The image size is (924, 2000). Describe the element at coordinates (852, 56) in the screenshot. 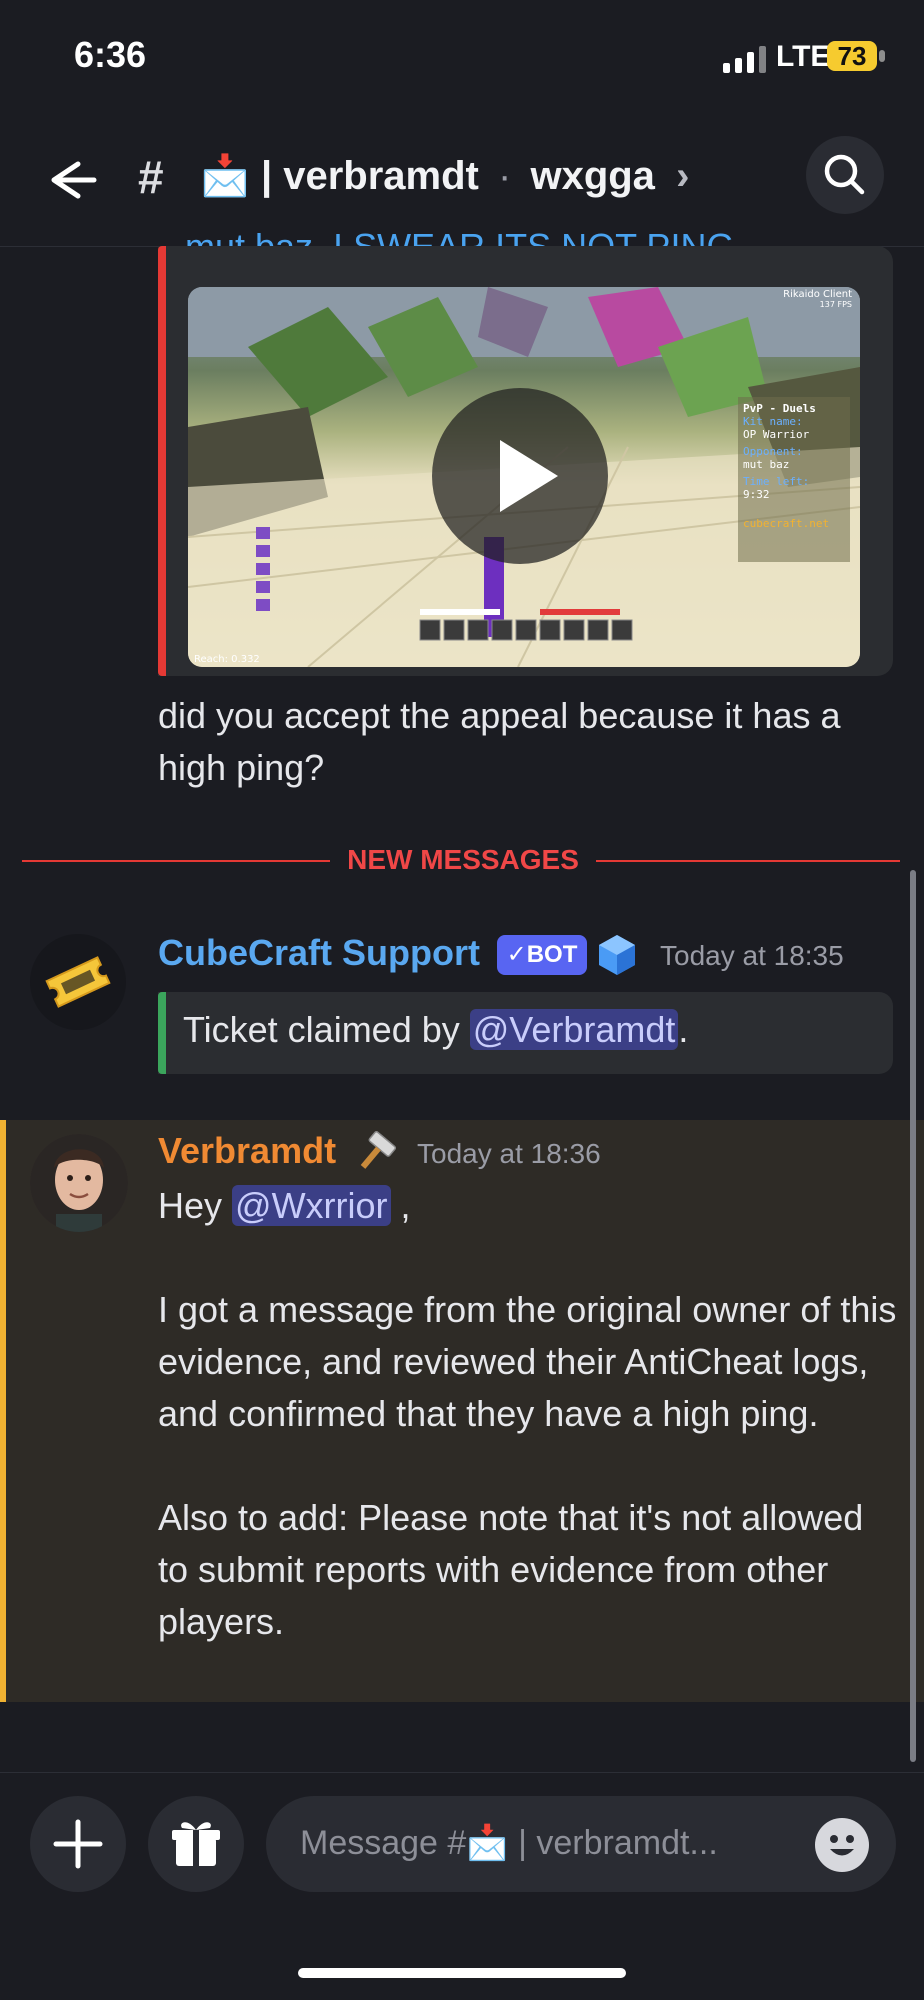

I see `battery-icon: 73` at that location.